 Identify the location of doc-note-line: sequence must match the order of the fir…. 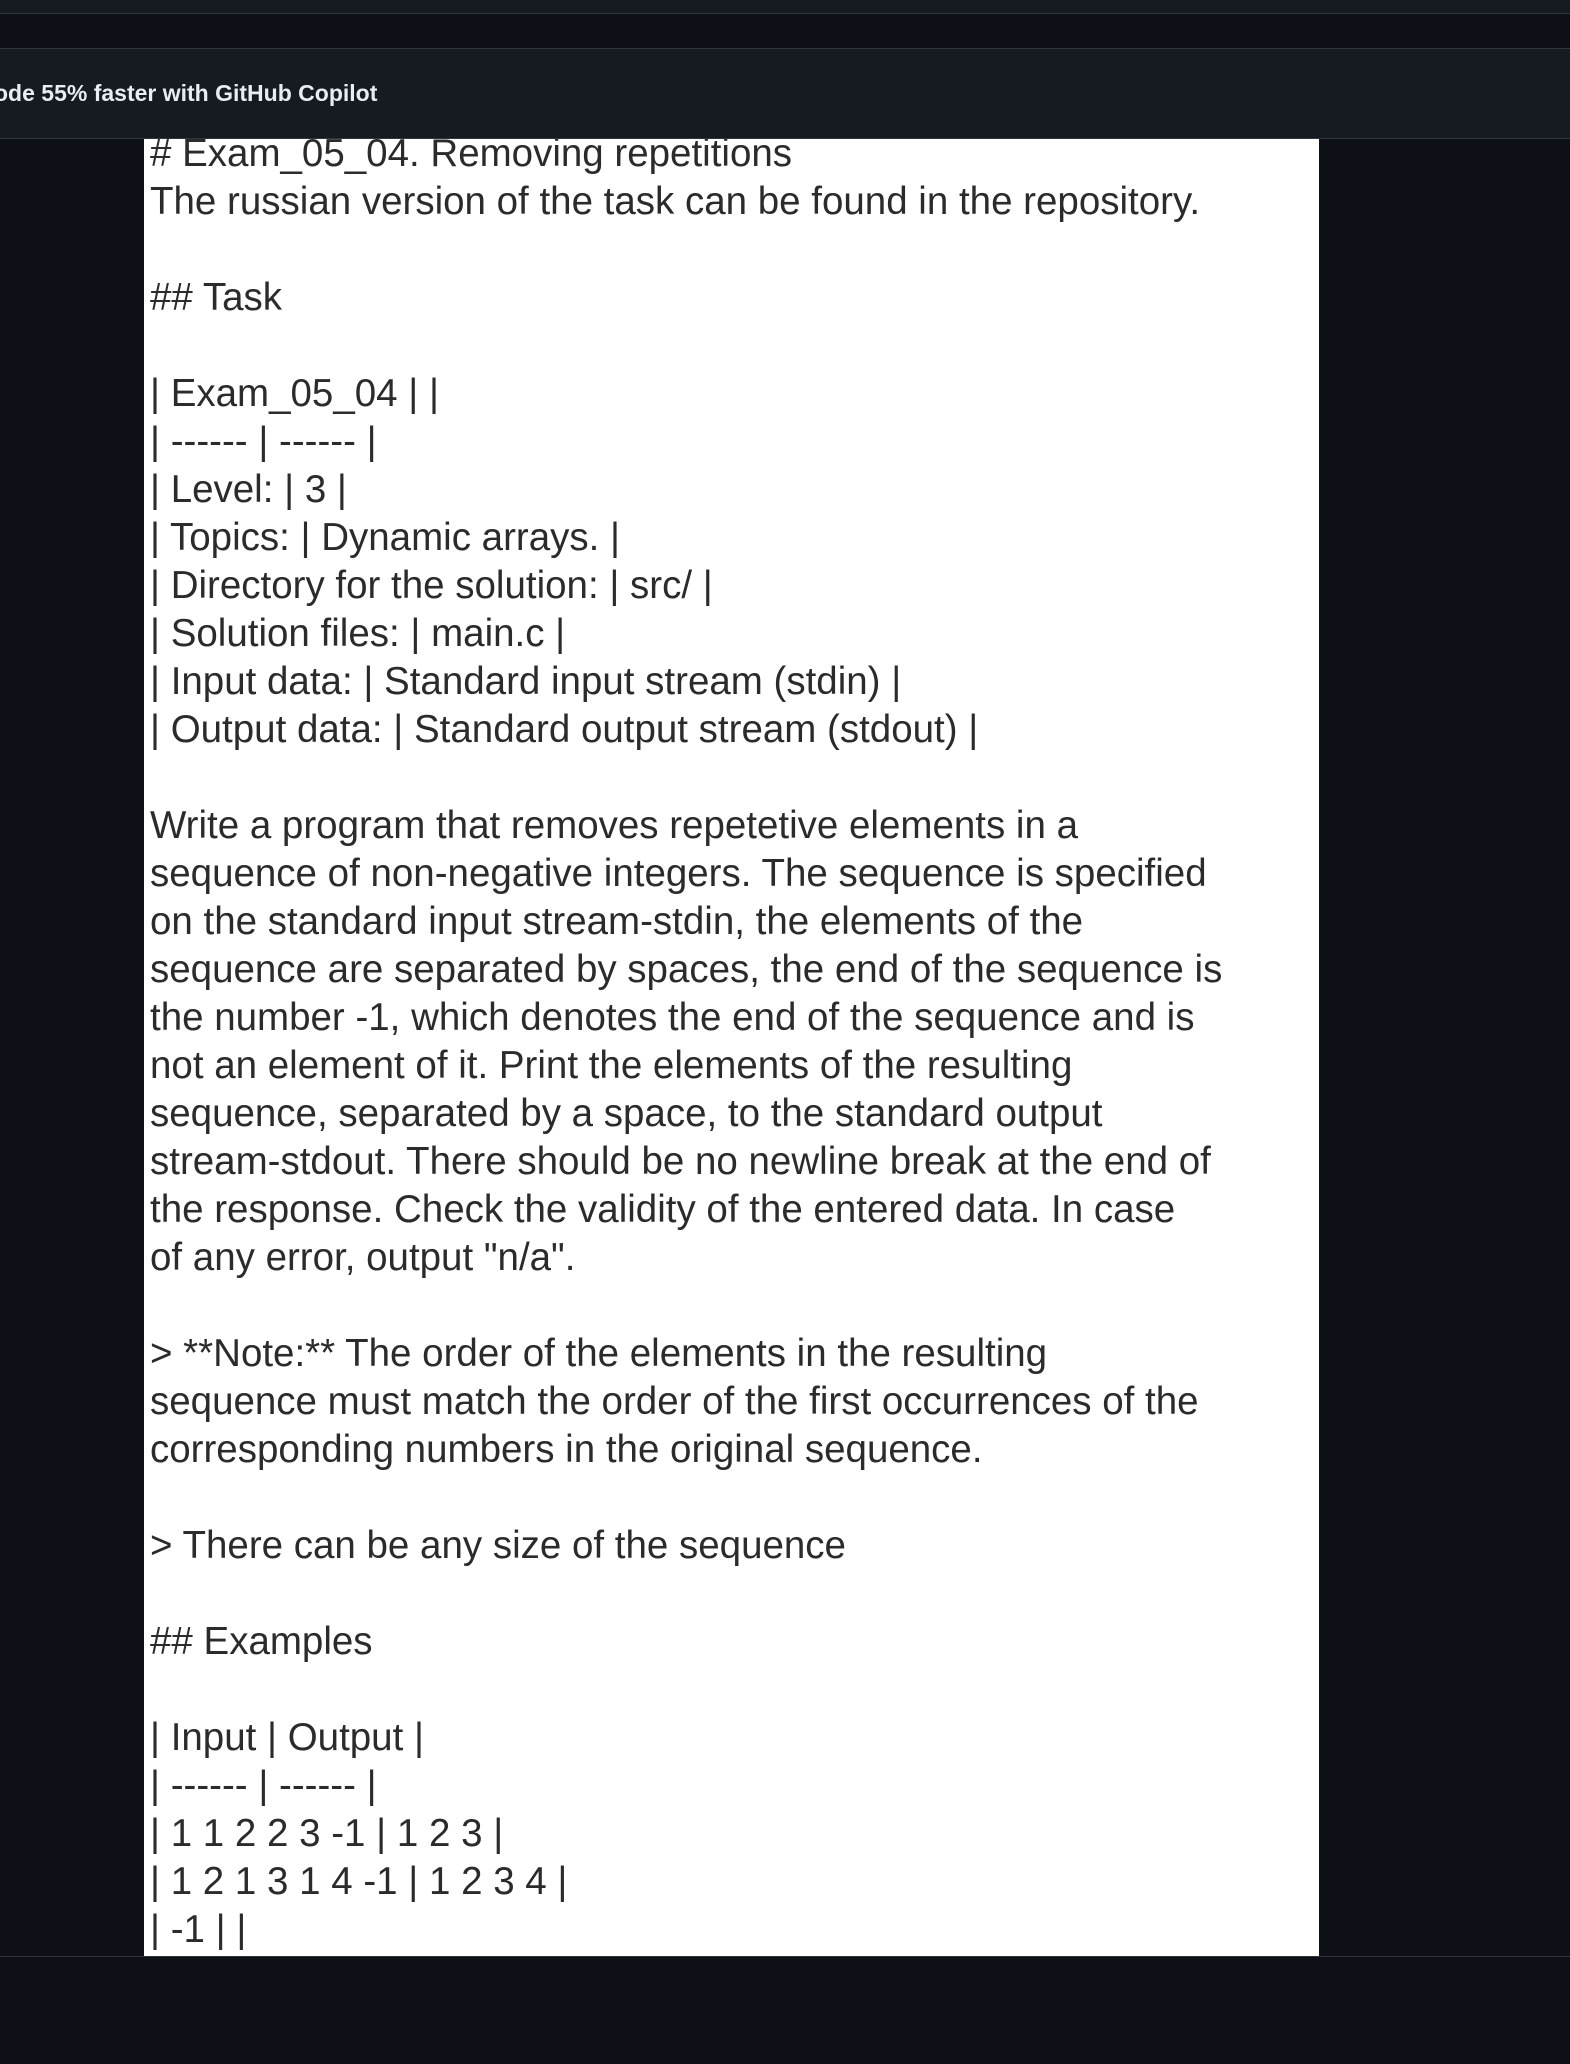
(674, 1401).